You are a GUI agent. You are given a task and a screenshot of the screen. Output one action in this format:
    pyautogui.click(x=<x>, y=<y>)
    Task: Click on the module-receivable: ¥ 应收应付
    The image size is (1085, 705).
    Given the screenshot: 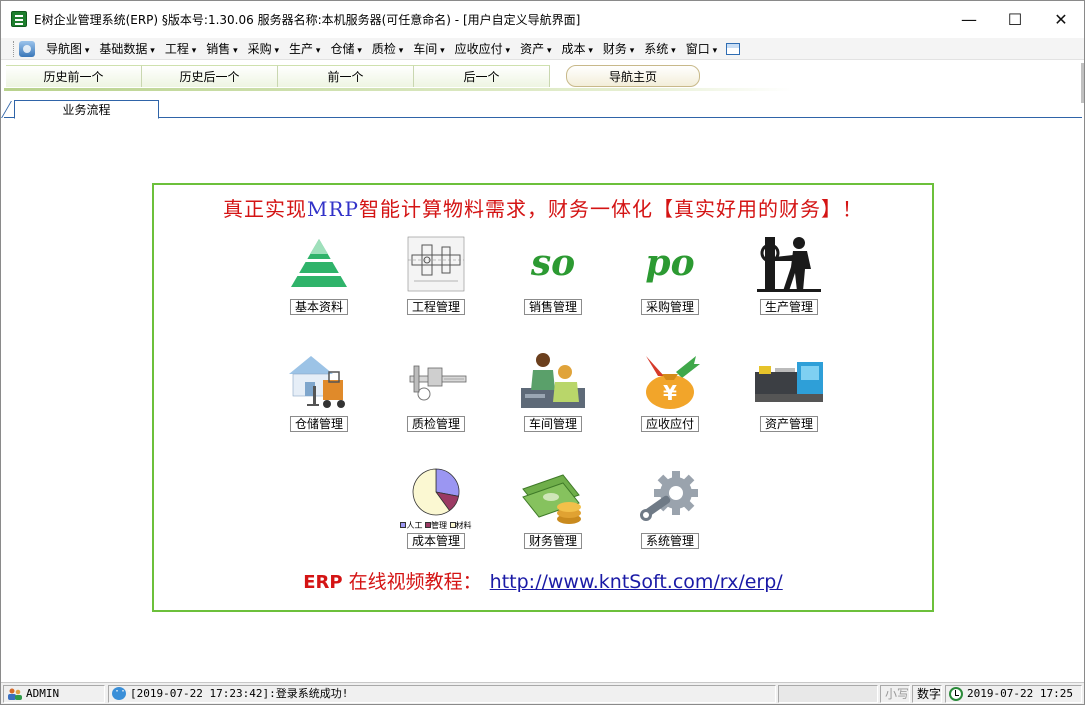 What is the action you would take?
    pyautogui.click(x=670, y=394)
    